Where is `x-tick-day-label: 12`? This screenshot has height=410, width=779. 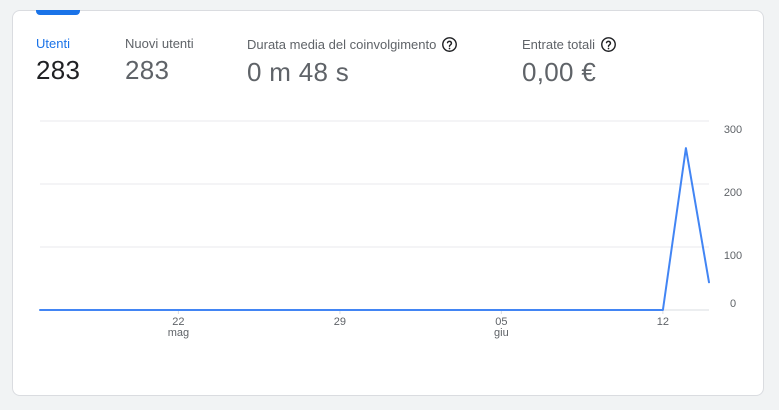 x-tick-day-label: 12 is located at coordinates (663, 322).